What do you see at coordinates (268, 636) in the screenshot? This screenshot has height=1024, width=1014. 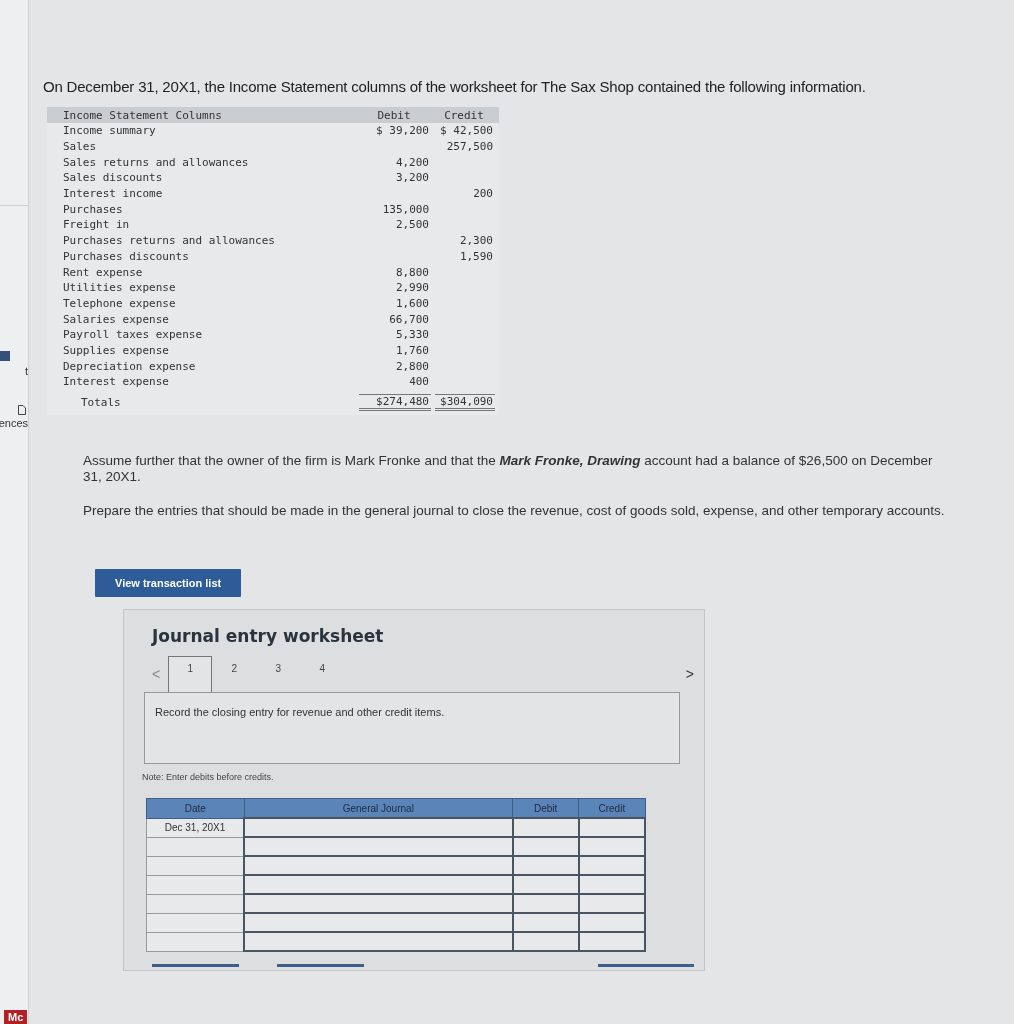 I see `worksheet-title: Journal entry worksheet` at bounding box center [268, 636].